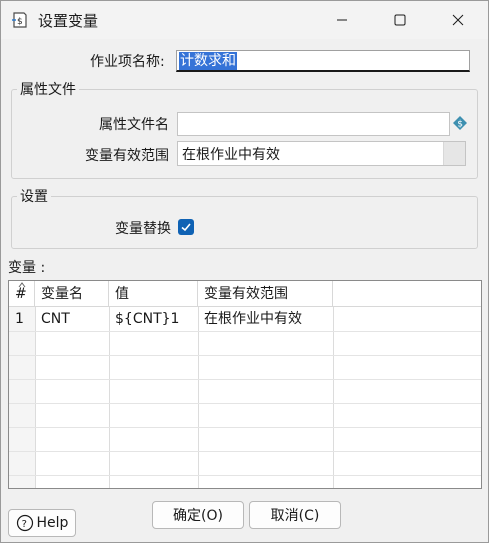 This screenshot has width=489, height=543. What do you see at coordinates (48, 89) in the screenshot?
I see `properties-file-group-title: 属性文件` at bounding box center [48, 89].